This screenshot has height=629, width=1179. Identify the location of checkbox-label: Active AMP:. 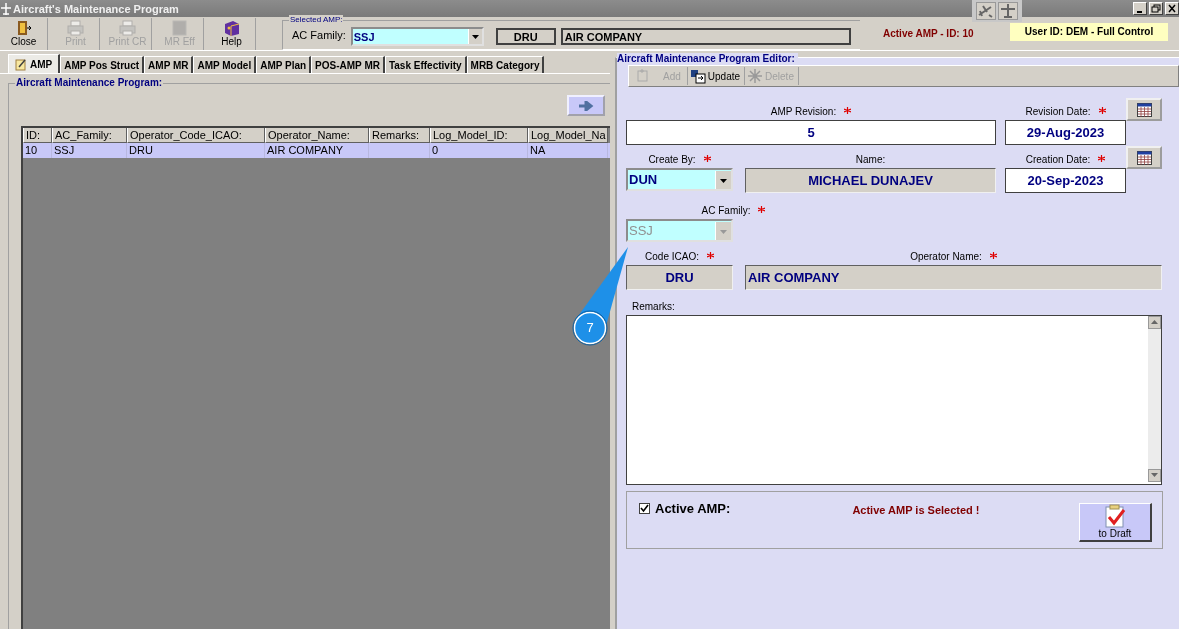
(693, 508).